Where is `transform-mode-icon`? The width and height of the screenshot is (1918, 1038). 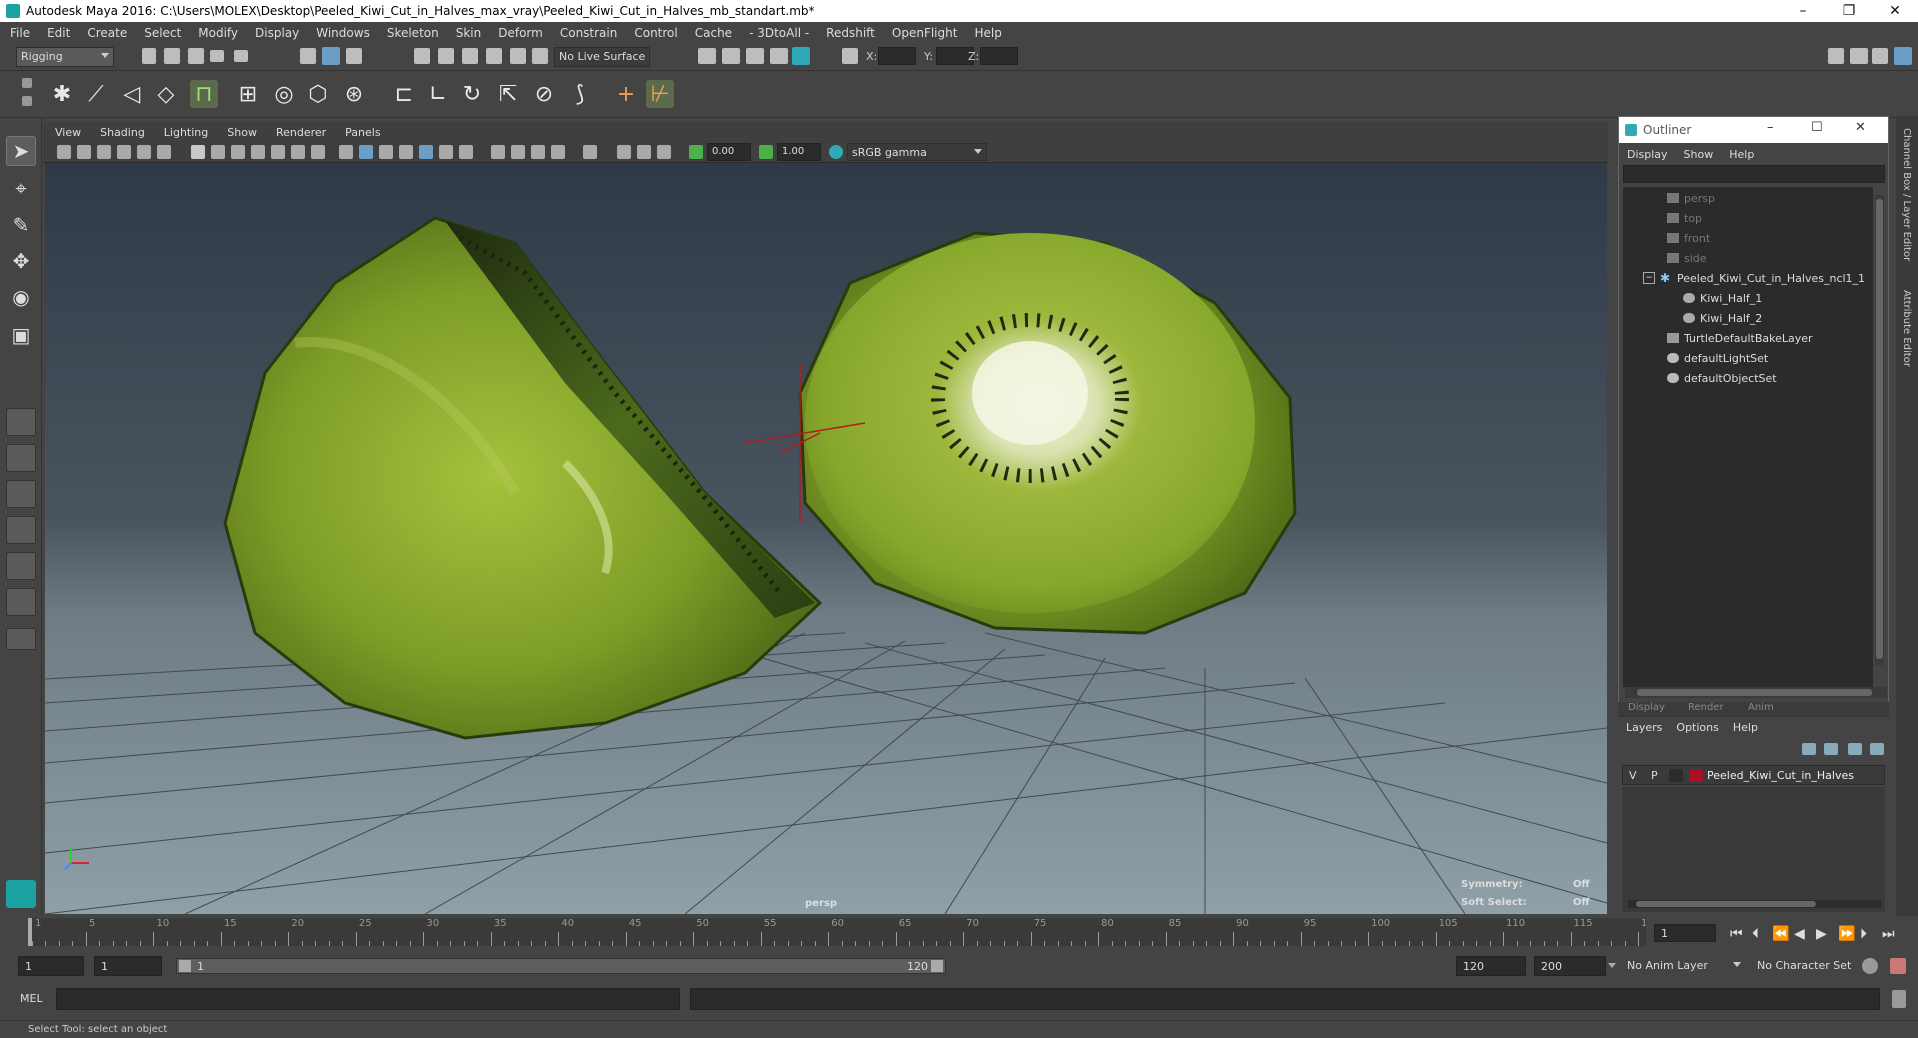 transform-mode-icon is located at coordinates (850, 56).